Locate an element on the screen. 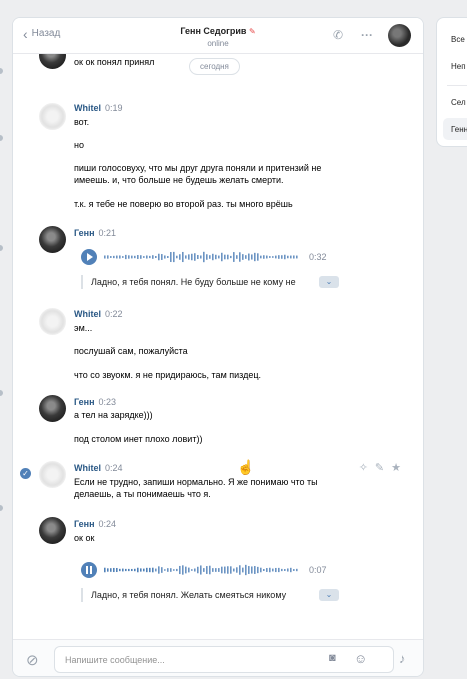 This screenshot has width=467, height=679. paperclip-icon: ⊘ is located at coordinates (32, 660).